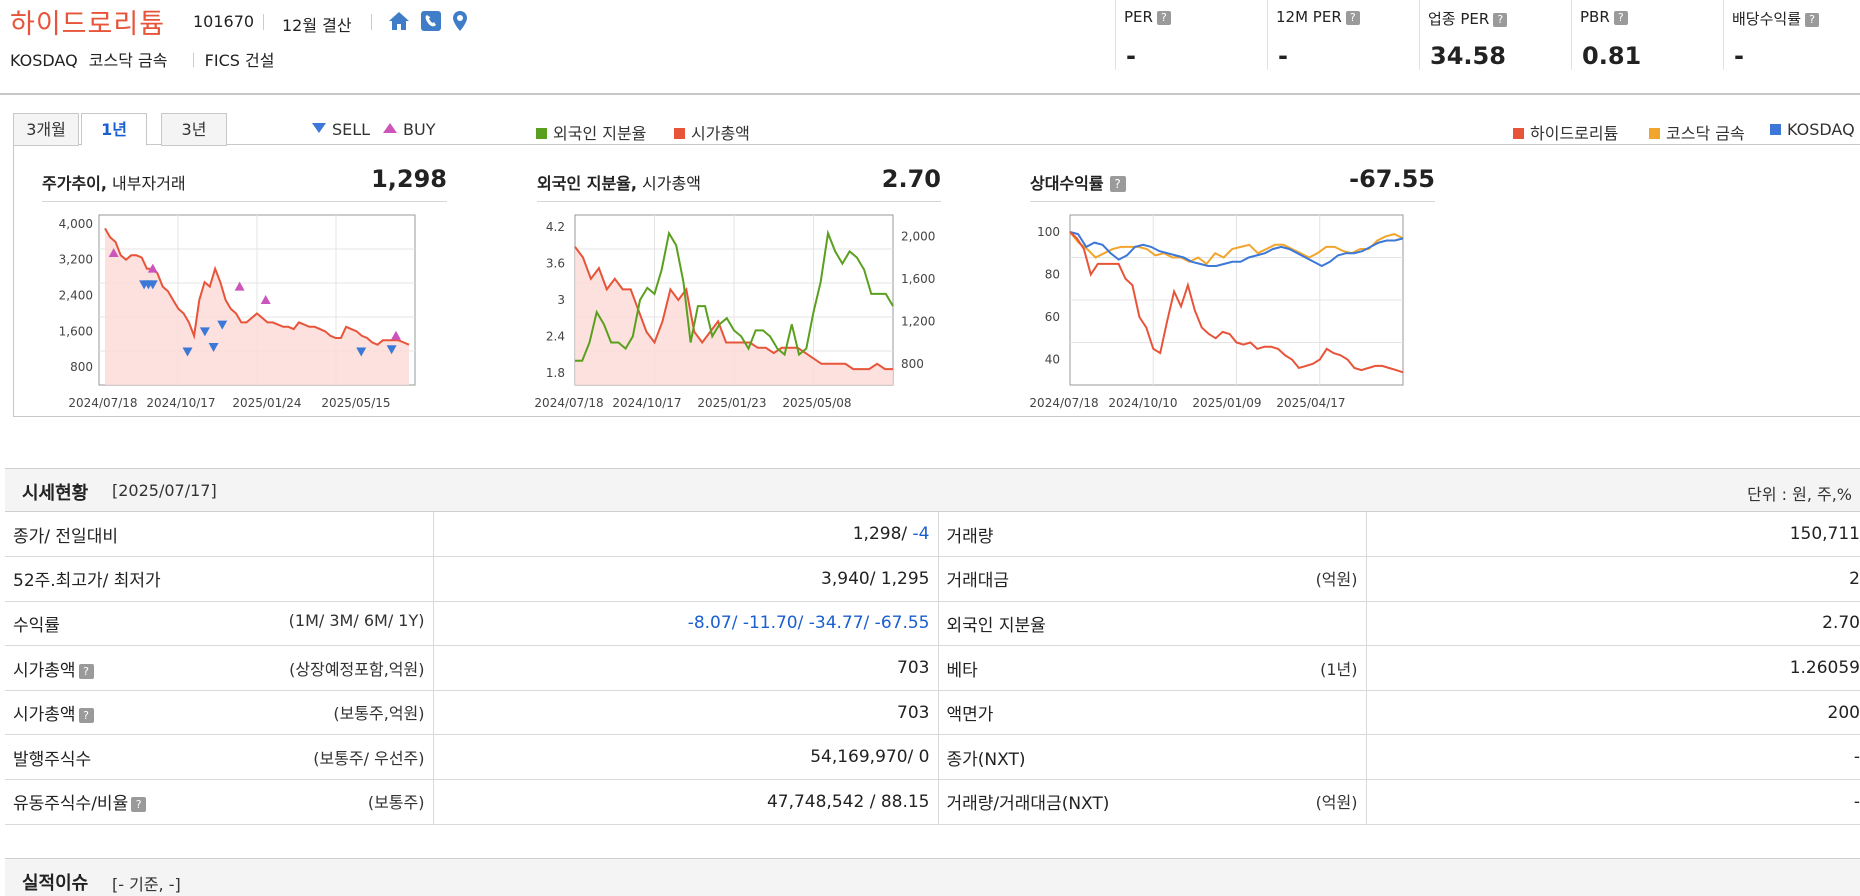  I want to click on title-rest: 내부자거래, so click(146, 183).